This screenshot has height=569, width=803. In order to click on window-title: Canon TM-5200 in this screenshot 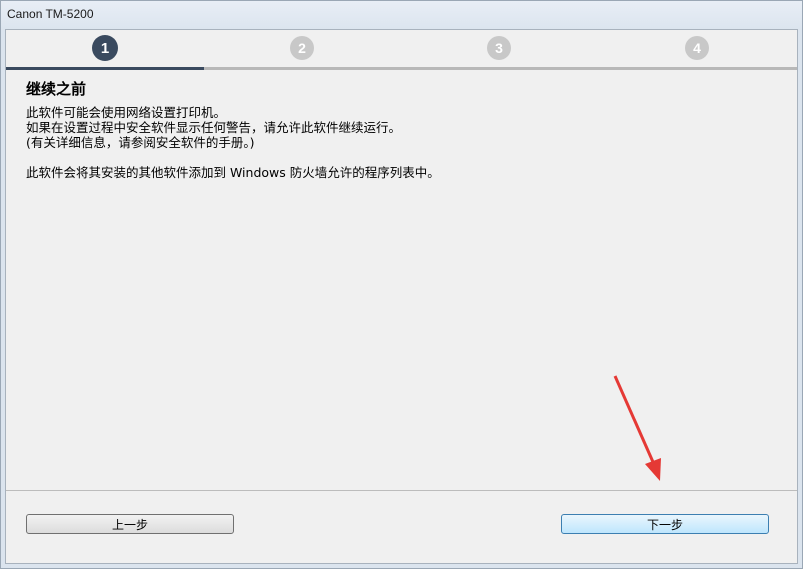, I will do `click(50, 14)`.